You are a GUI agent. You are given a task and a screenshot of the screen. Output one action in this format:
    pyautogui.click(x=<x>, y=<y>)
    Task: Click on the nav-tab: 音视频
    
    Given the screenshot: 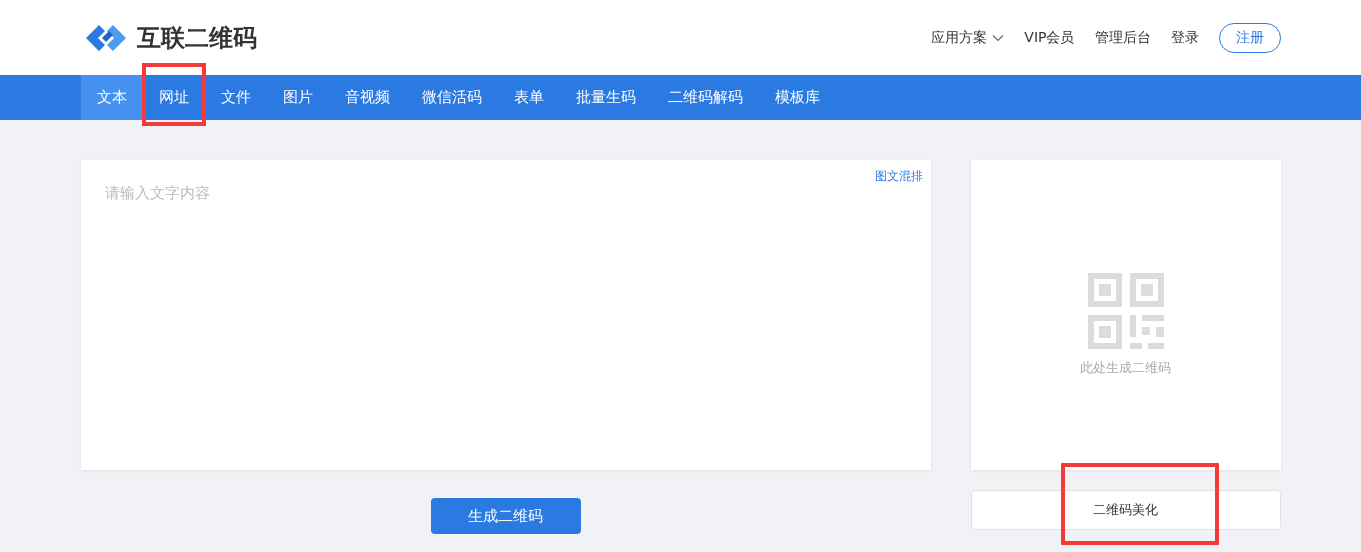 What is the action you would take?
    pyautogui.click(x=367, y=97)
    